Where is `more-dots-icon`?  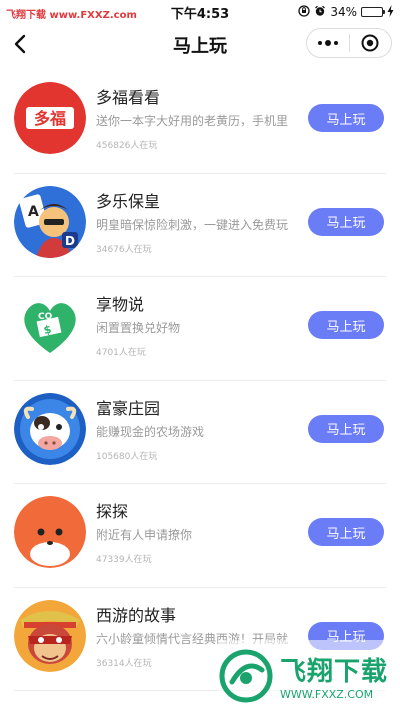 more-dots-icon is located at coordinates (328, 43).